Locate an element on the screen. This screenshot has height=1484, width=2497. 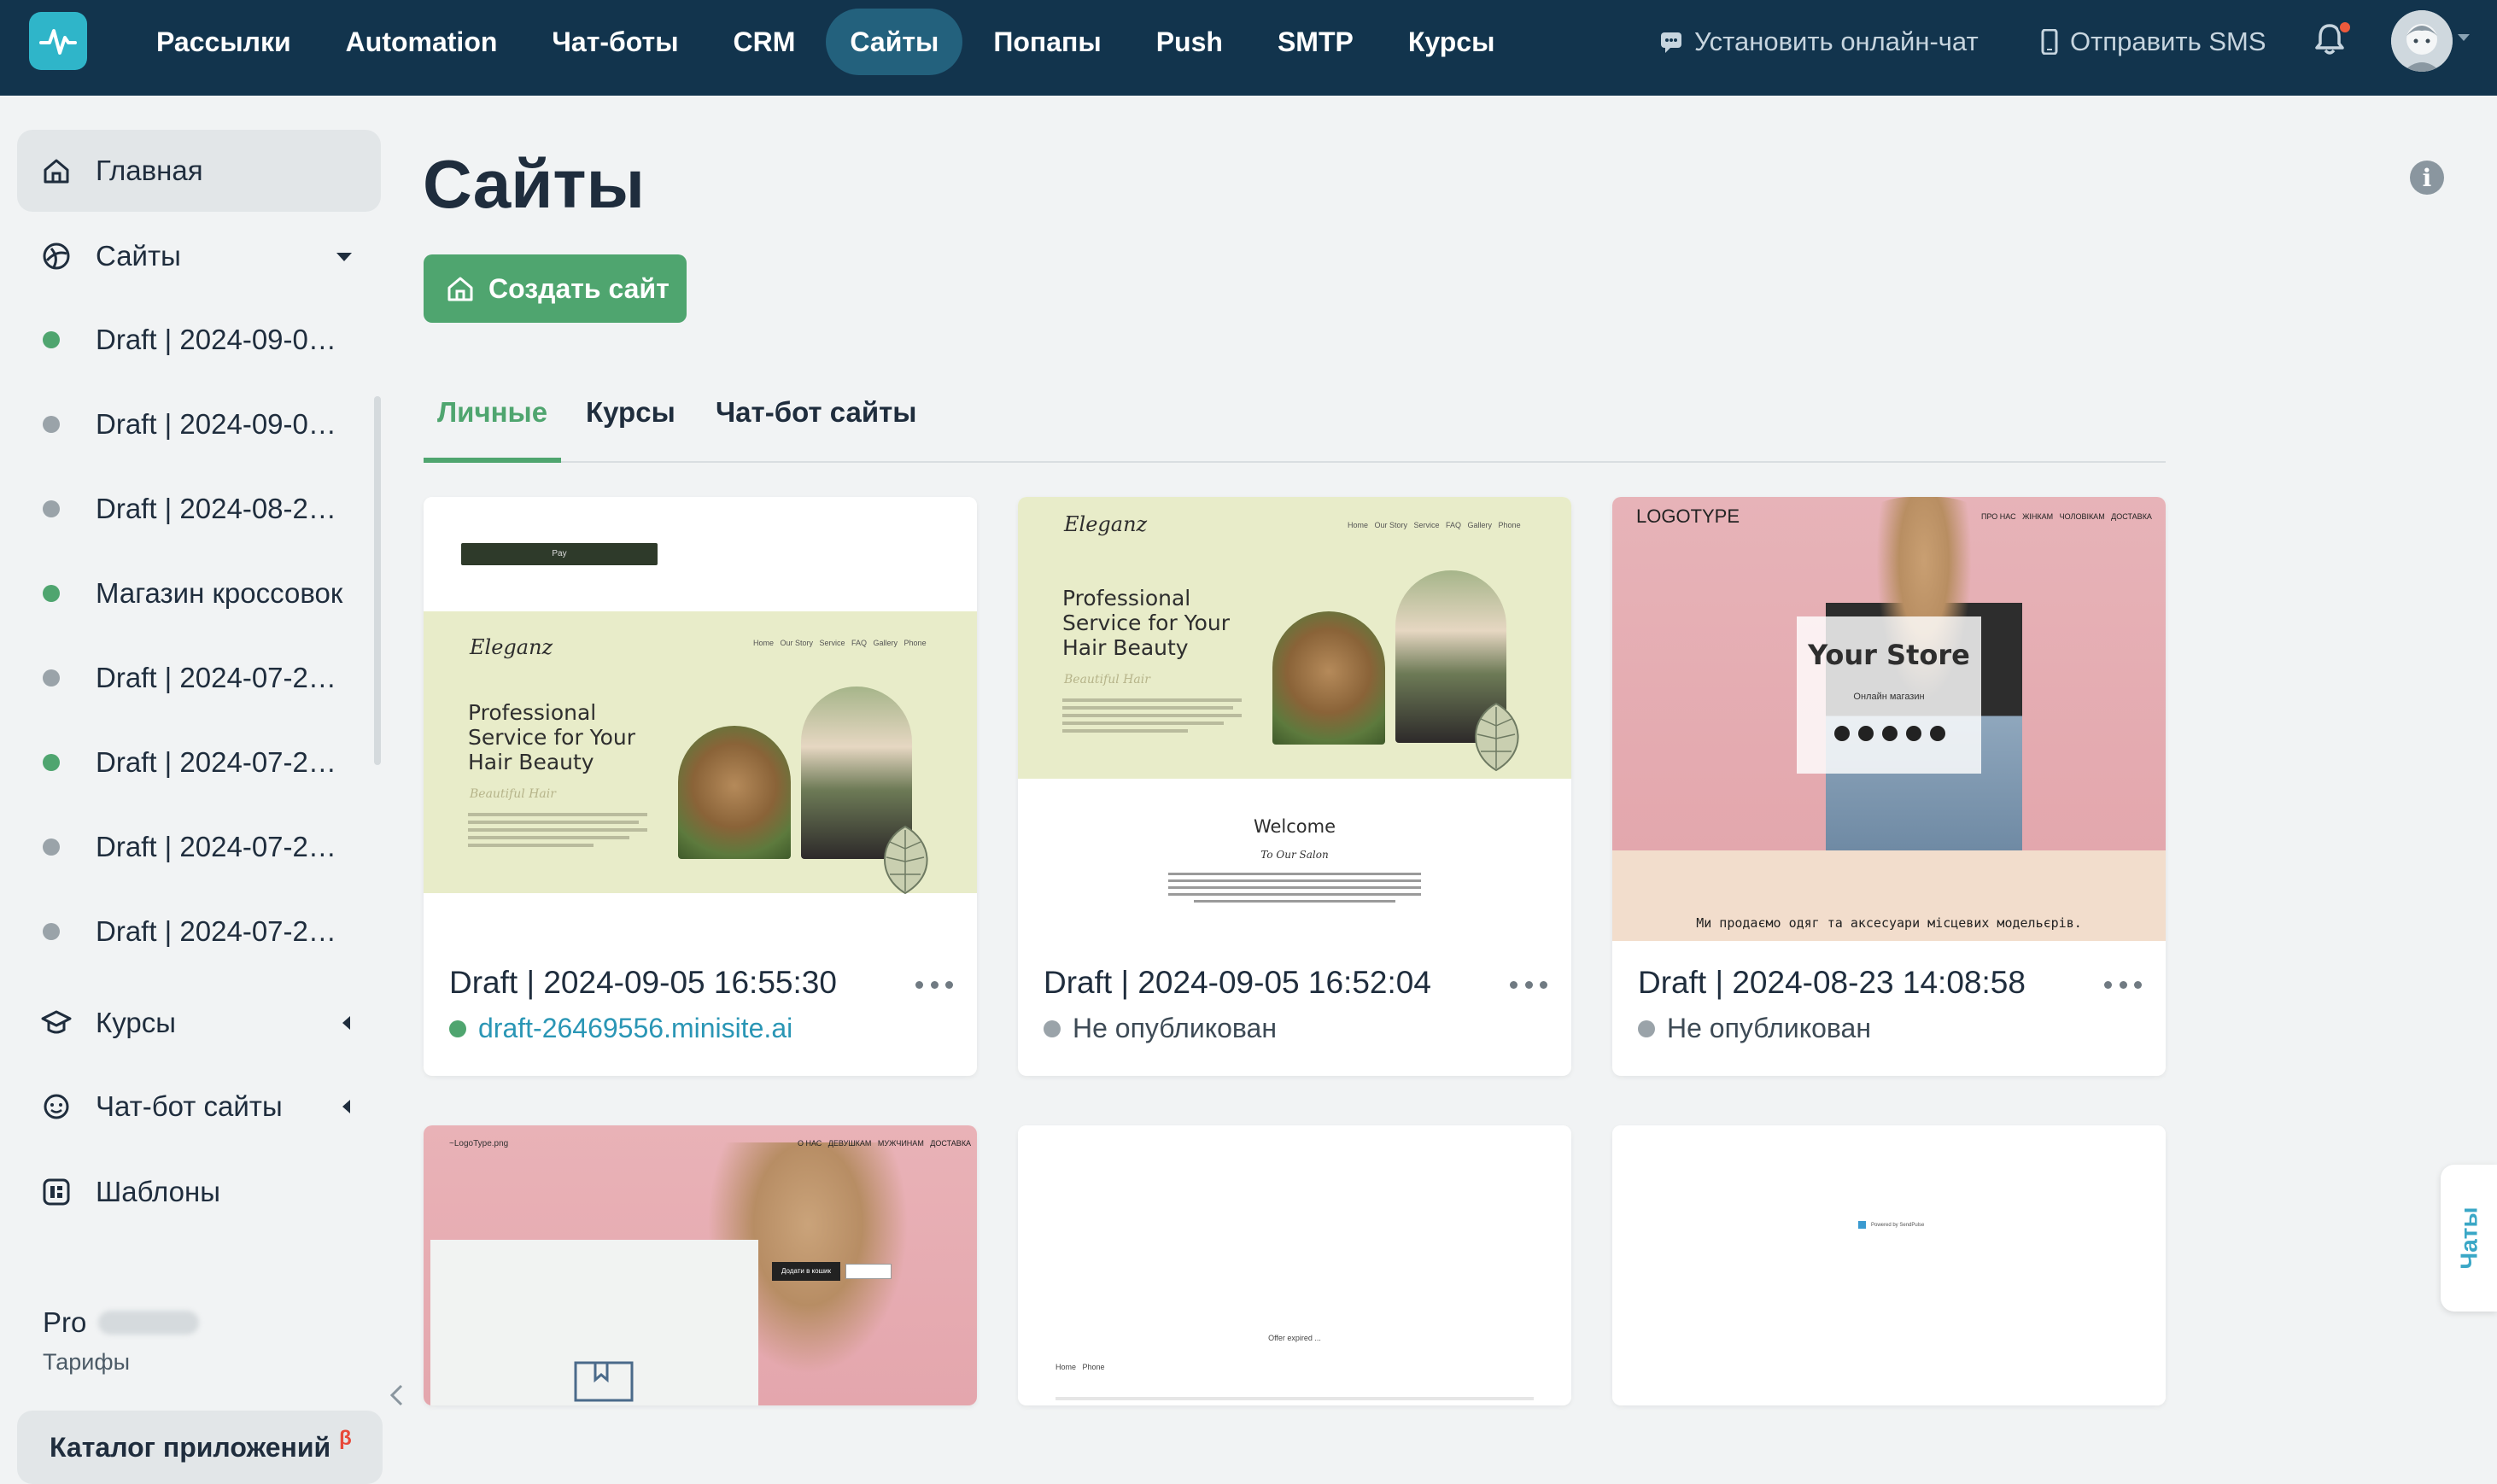
nav-item-1: Automation is located at coordinates (422, 42).